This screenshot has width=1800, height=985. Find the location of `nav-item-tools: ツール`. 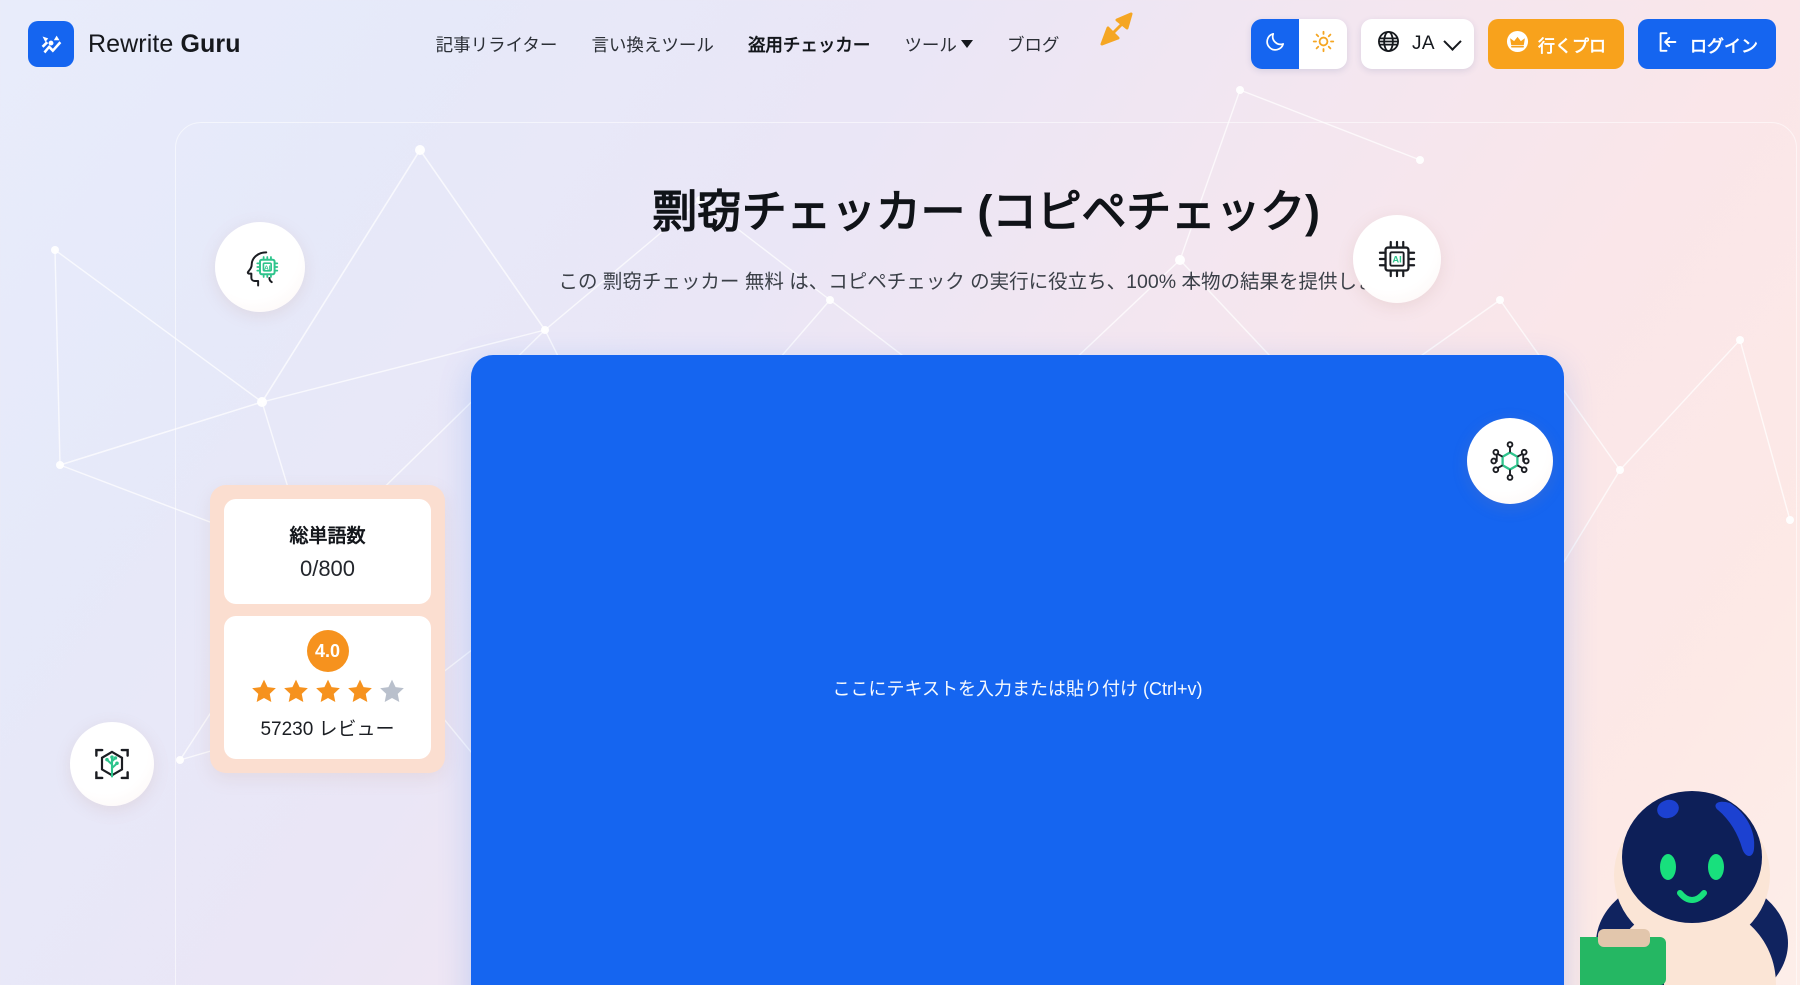

nav-item-tools: ツール is located at coordinates (938, 44).